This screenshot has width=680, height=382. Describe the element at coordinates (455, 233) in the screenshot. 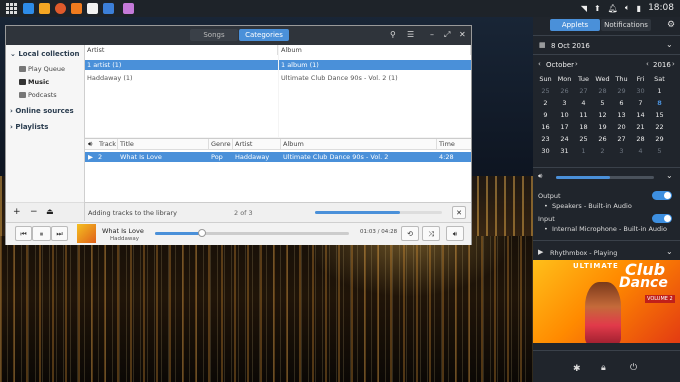

I see `volume-button: 🔊︎` at that location.